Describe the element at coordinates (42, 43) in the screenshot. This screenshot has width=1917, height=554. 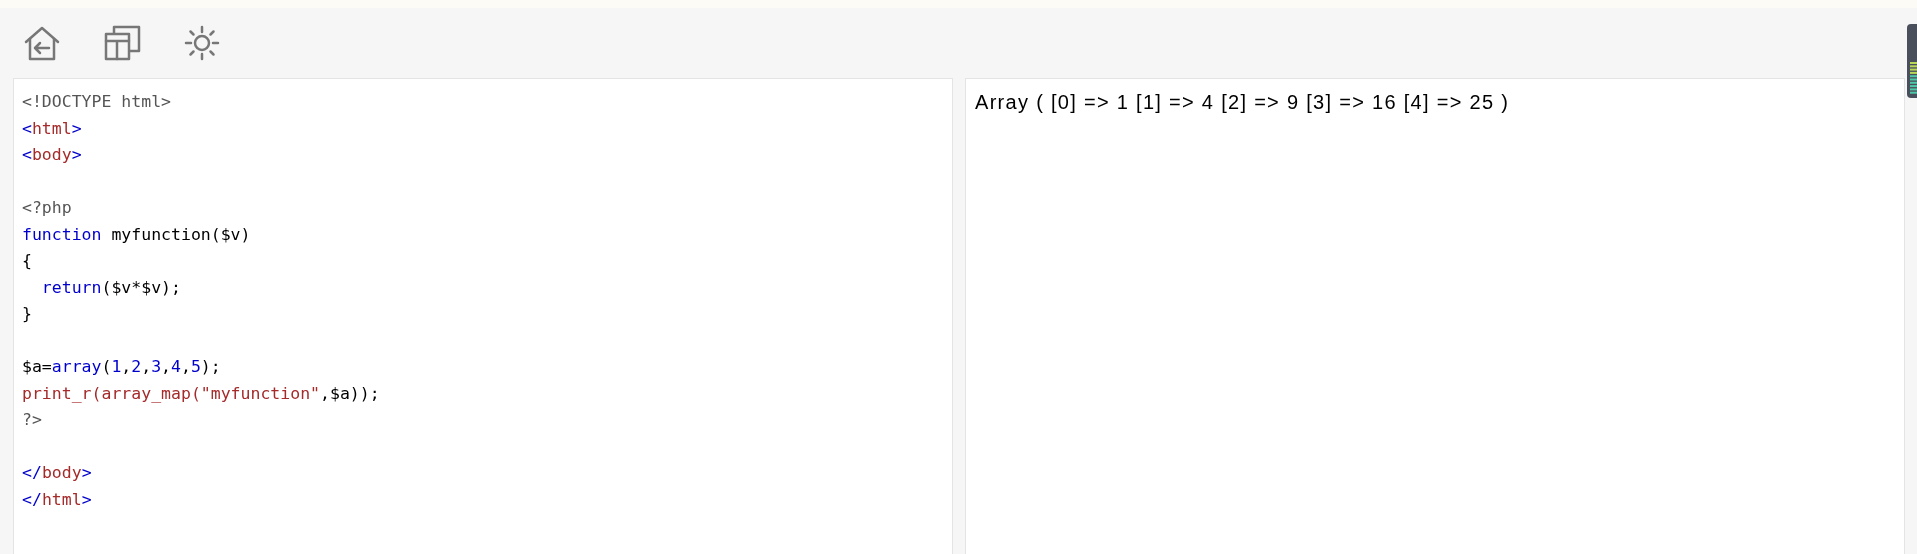
I see `home-back-icon` at that location.